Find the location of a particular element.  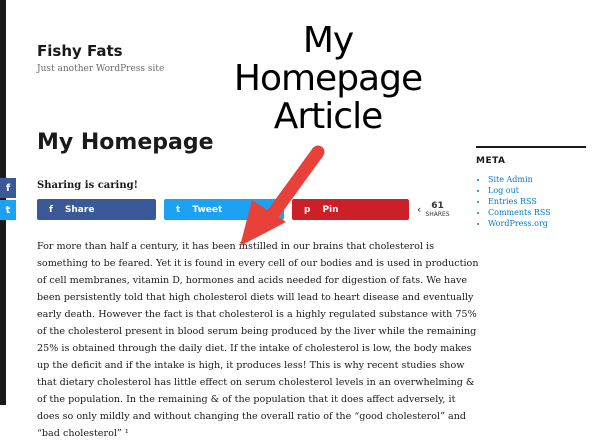

page-title: My Homepage is located at coordinates (125, 142).